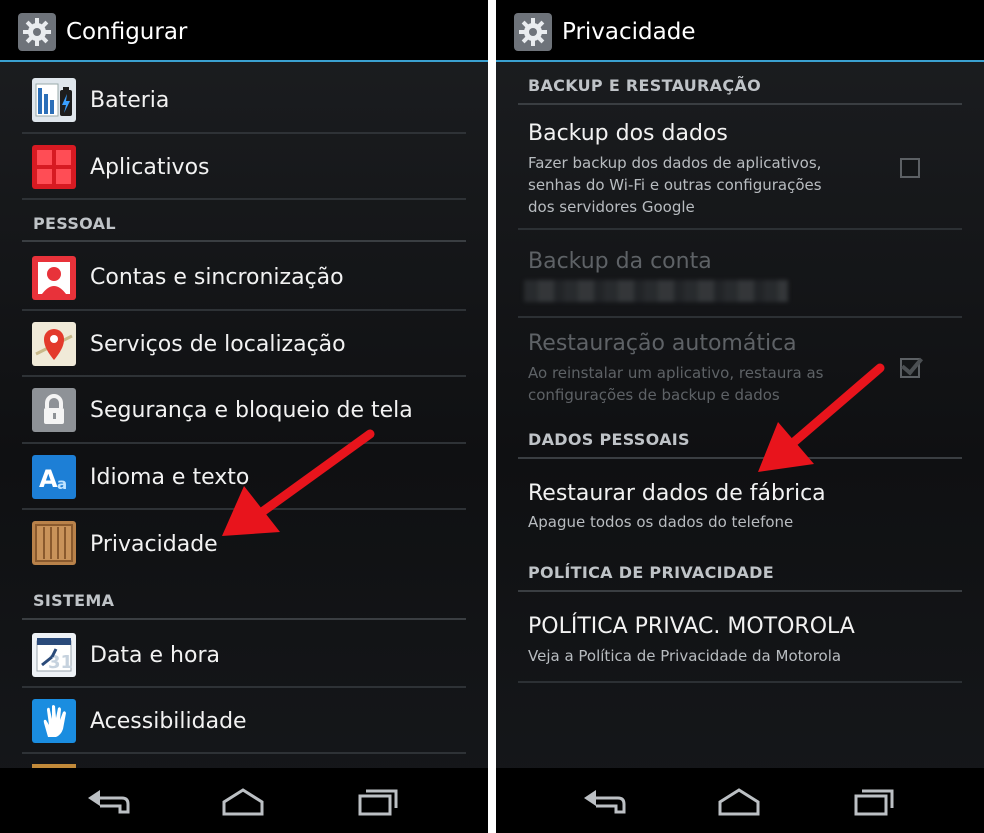 This screenshot has width=984, height=833. I want to click on settings-item-label: Serviços de localização, so click(218, 344).